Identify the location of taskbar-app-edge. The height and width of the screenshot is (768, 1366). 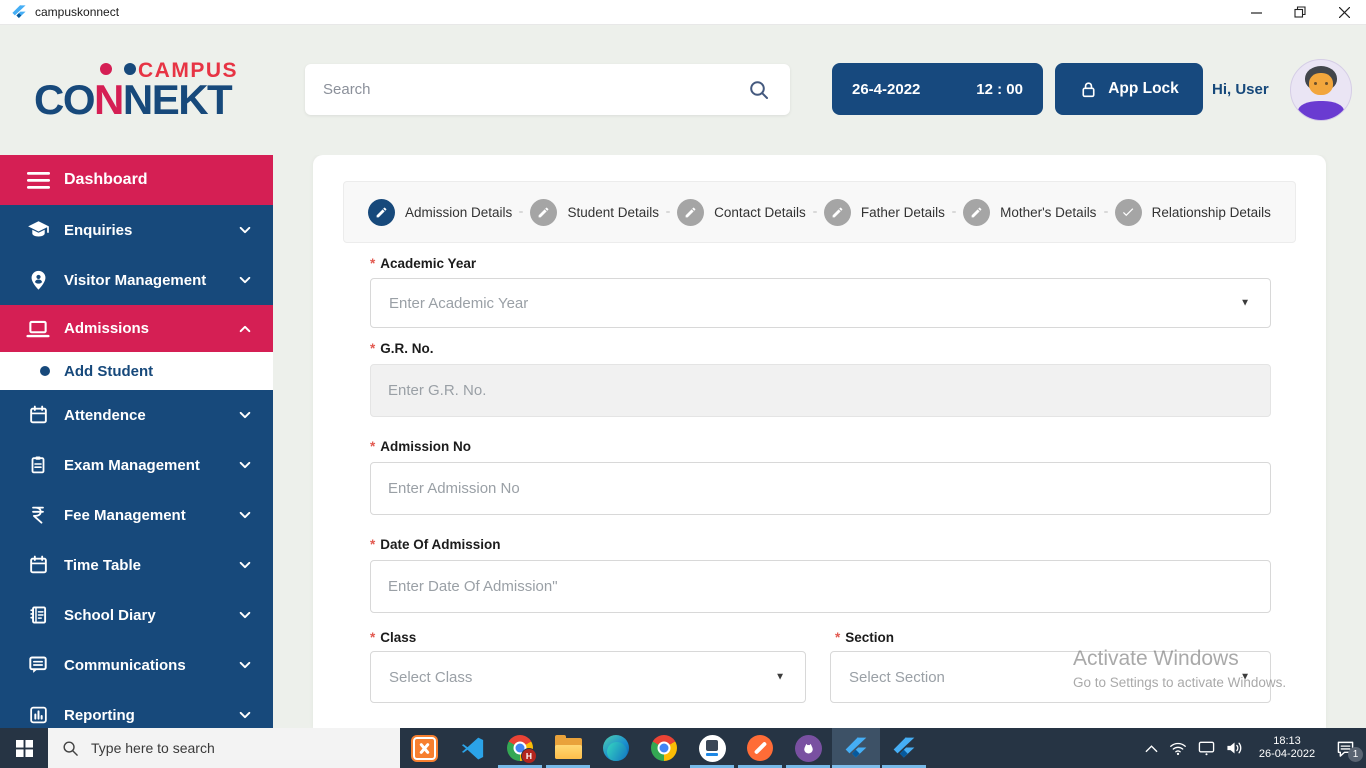
(616, 748).